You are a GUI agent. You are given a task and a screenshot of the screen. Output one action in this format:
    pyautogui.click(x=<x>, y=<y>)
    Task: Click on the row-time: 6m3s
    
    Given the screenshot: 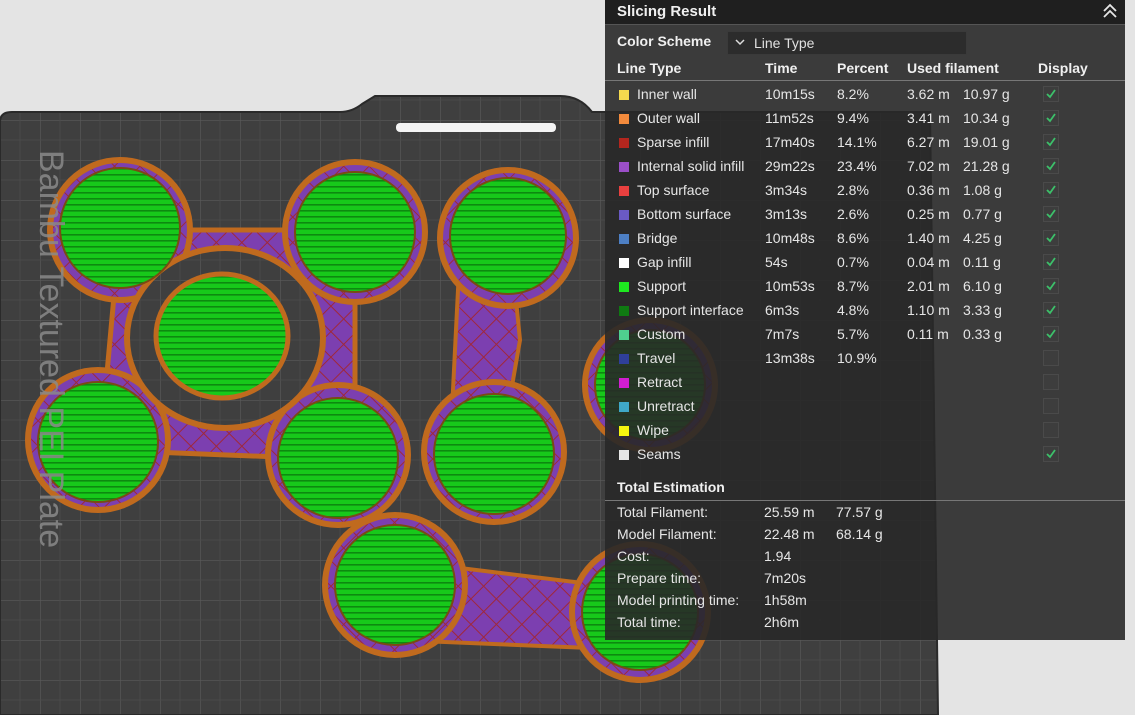 What is the action you would take?
    pyautogui.click(x=782, y=310)
    